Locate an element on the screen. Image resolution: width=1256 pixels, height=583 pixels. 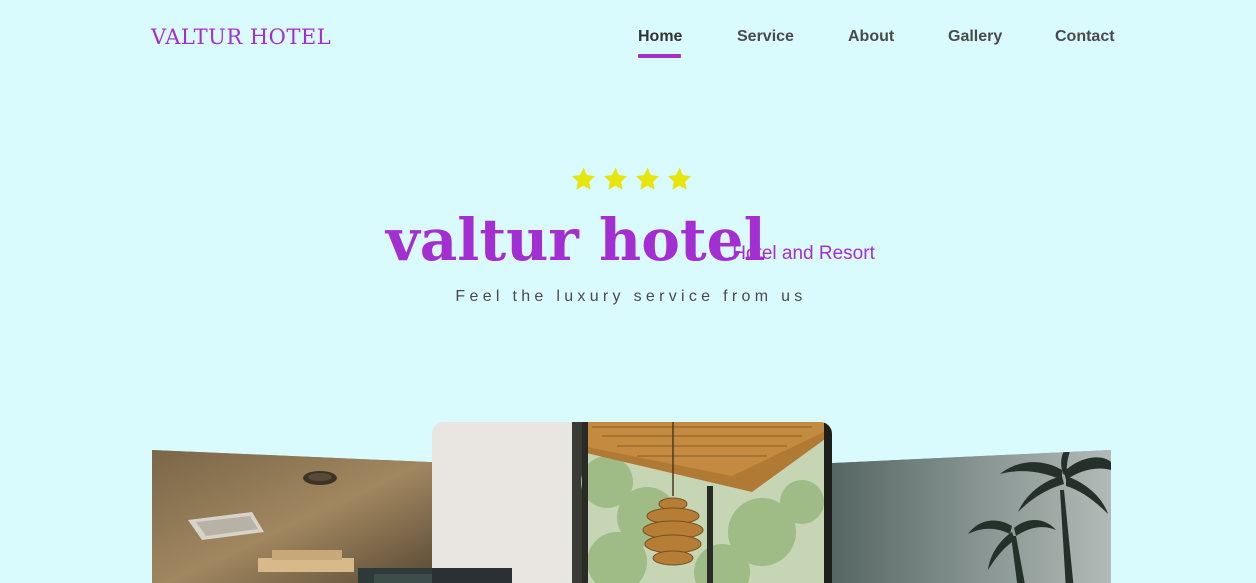
gallery-image-lobby is located at coordinates (302, 516).